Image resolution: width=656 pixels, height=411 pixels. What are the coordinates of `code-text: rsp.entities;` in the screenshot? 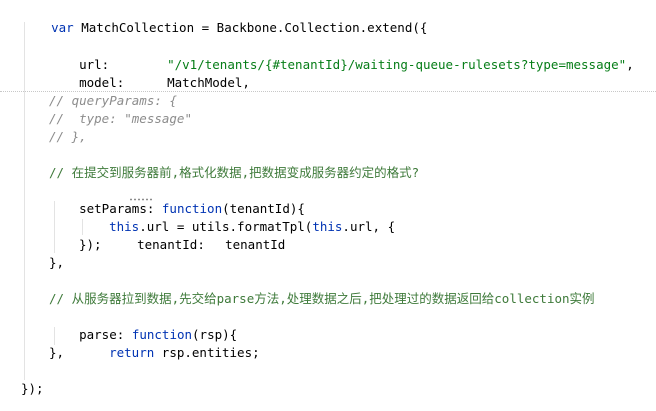 It's located at (207, 352).